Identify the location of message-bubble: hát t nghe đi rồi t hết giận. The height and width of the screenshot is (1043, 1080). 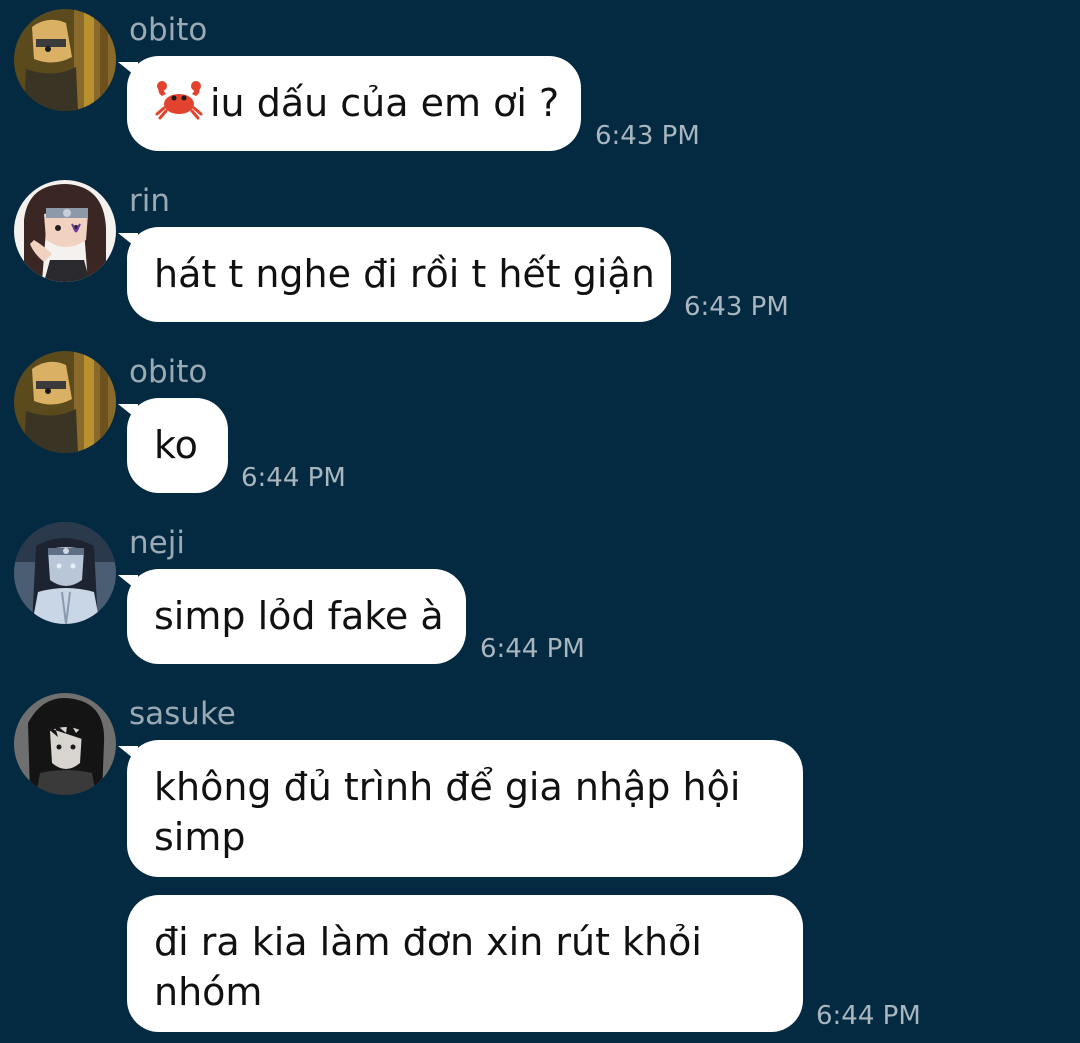
(399, 274).